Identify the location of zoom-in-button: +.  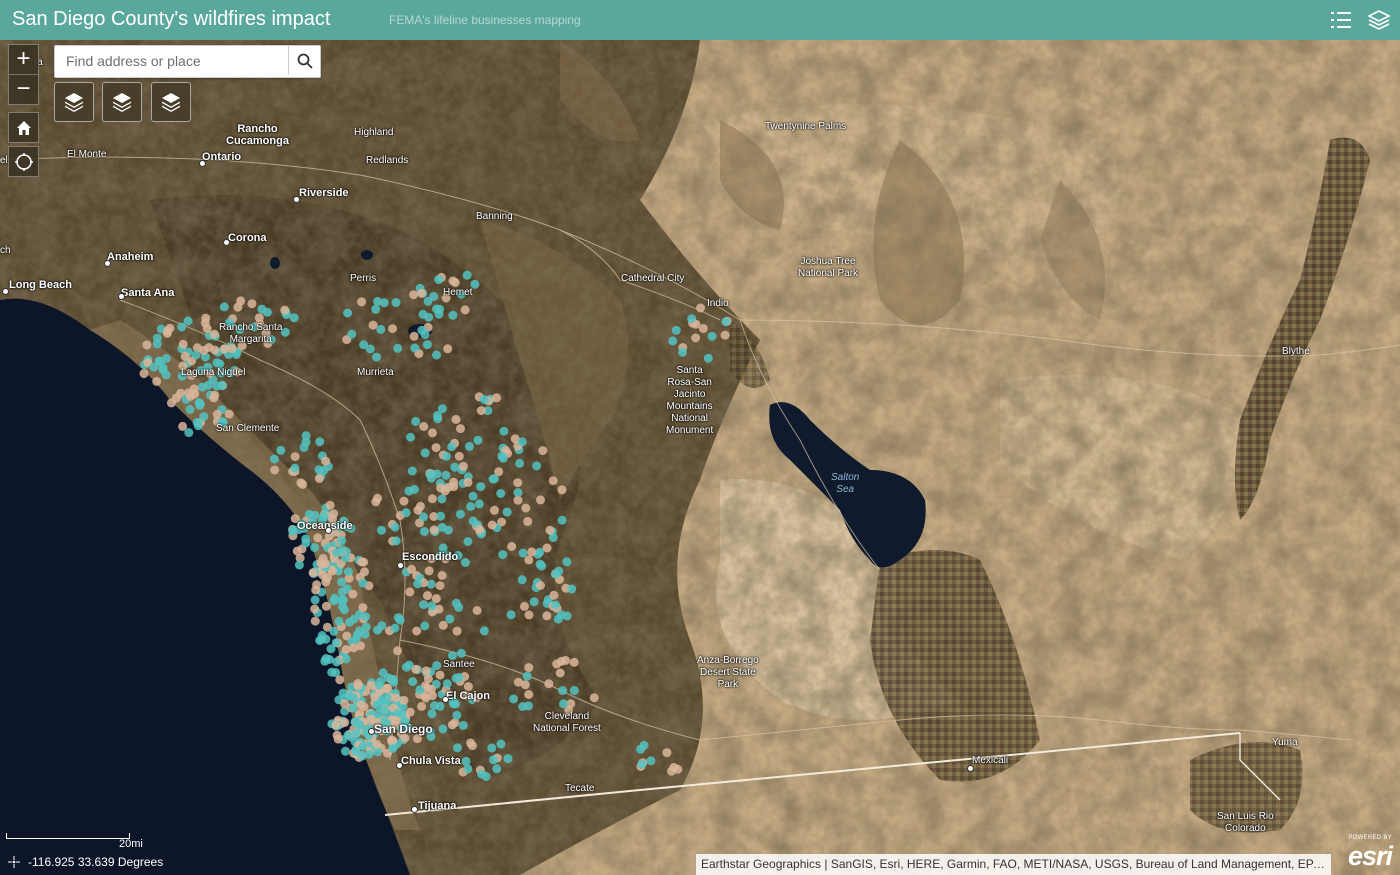
(23, 59).